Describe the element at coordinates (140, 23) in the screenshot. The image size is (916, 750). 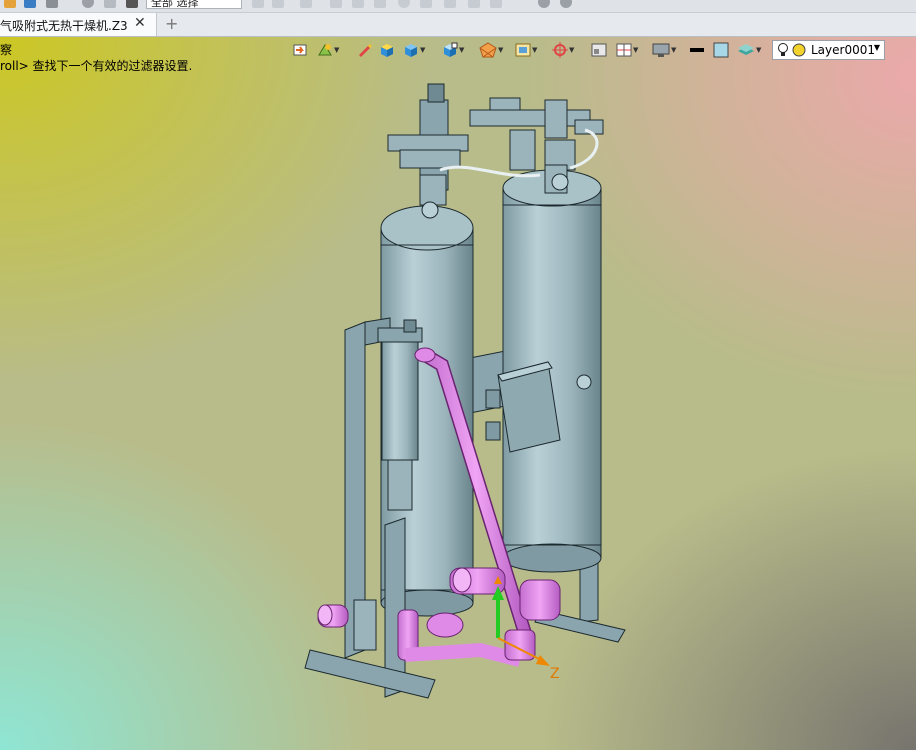
I see `close-icon: ✕` at that location.